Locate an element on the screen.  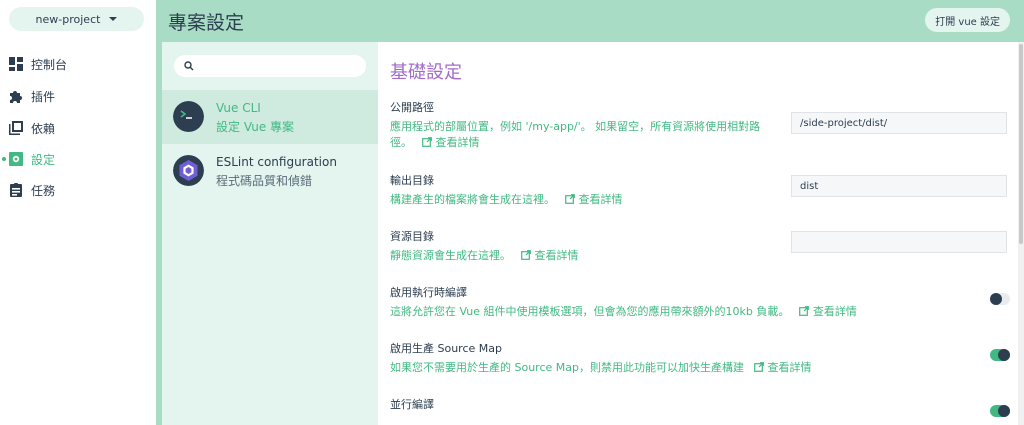
config-row-assets-dir: 資源目錄 靜態資源會生成在這裡。 查看詳情 is located at coordinates (700, 246).